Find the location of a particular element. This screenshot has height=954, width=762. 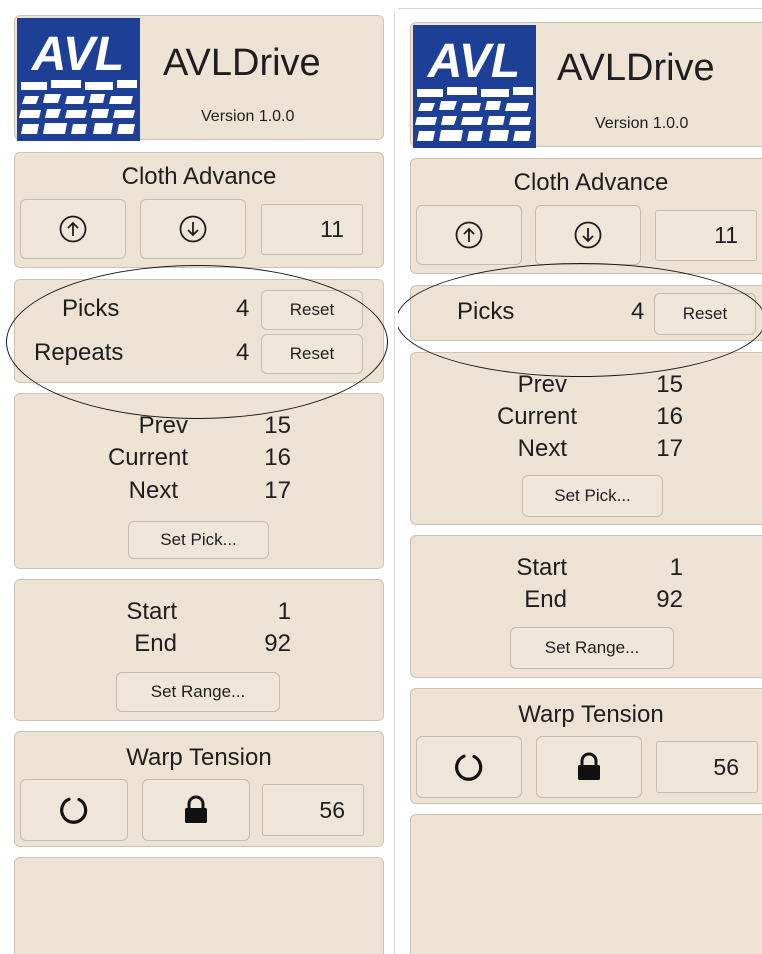

counters-panel: Picks 4 Reset is located at coordinates (586, 313).